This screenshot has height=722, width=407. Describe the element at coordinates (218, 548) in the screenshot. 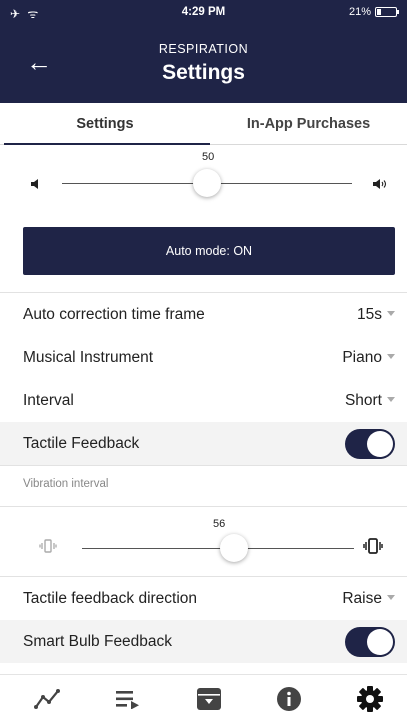

I see `vibration-slider-track` at that location.